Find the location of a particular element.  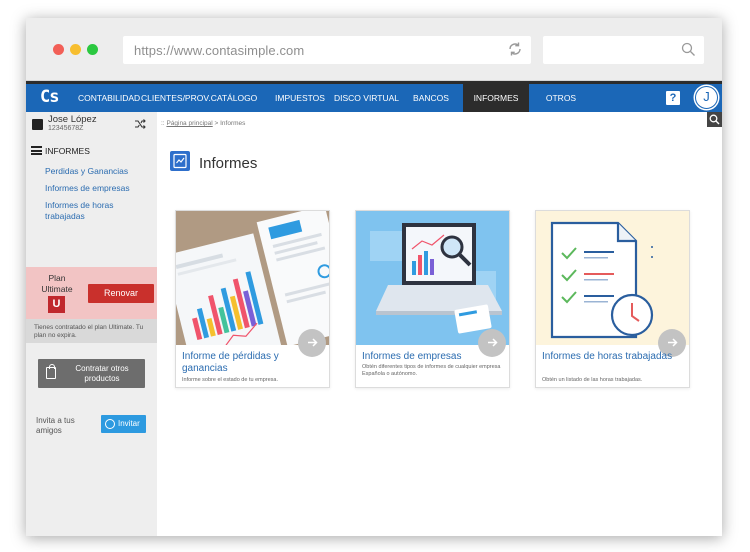

help-button: ? is located at coordinates (673, 98).